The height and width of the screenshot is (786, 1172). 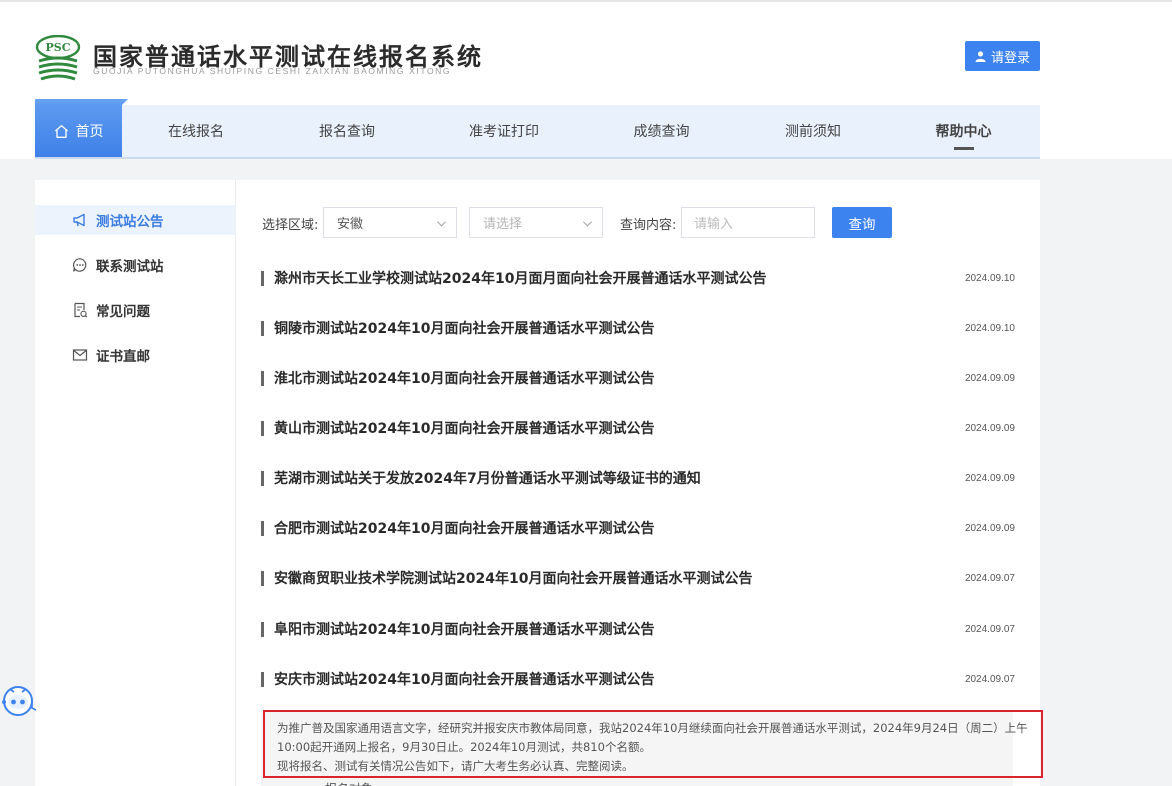 What do you see at coordinates (464, 529) in the screenshot?
I see `announcement-title: 合肥市测试站2024年10月面向社会开展普通话水平测试公告` at bounding box center [464, 529].